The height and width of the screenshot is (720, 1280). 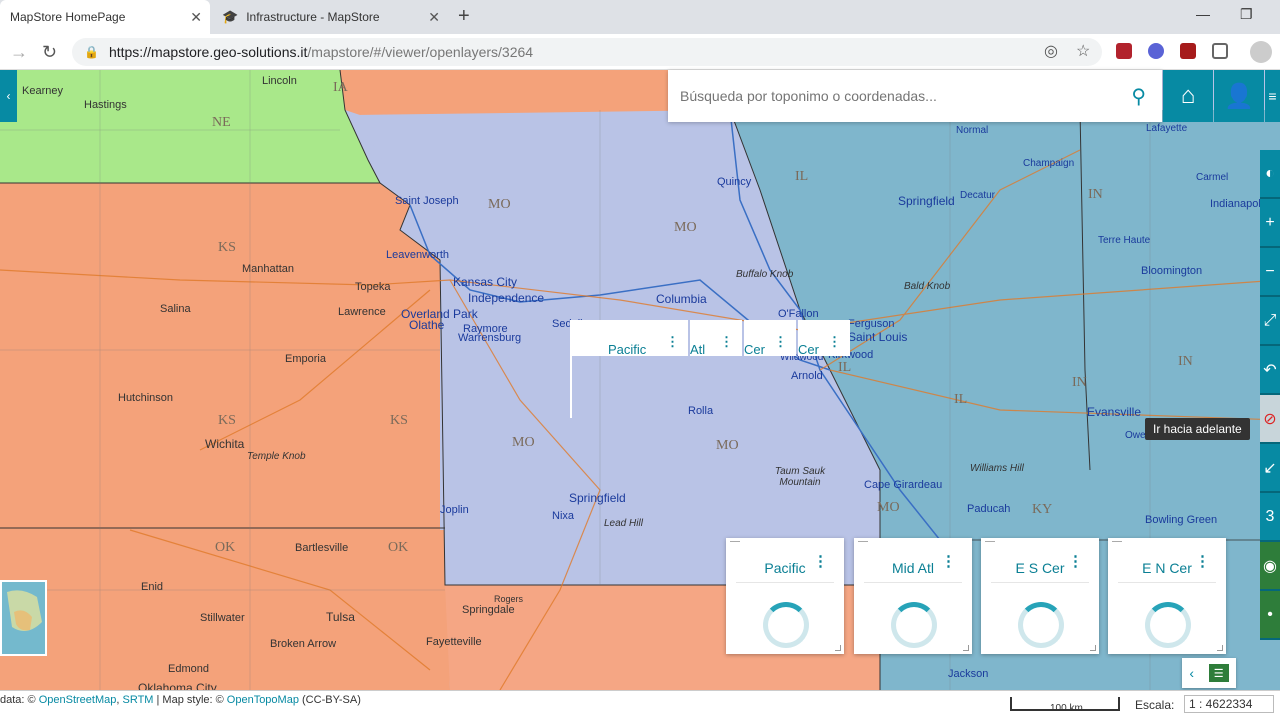 I want to click on widget-e-n-cer: E N Cer ⋮, so click(x=1167, y=596).